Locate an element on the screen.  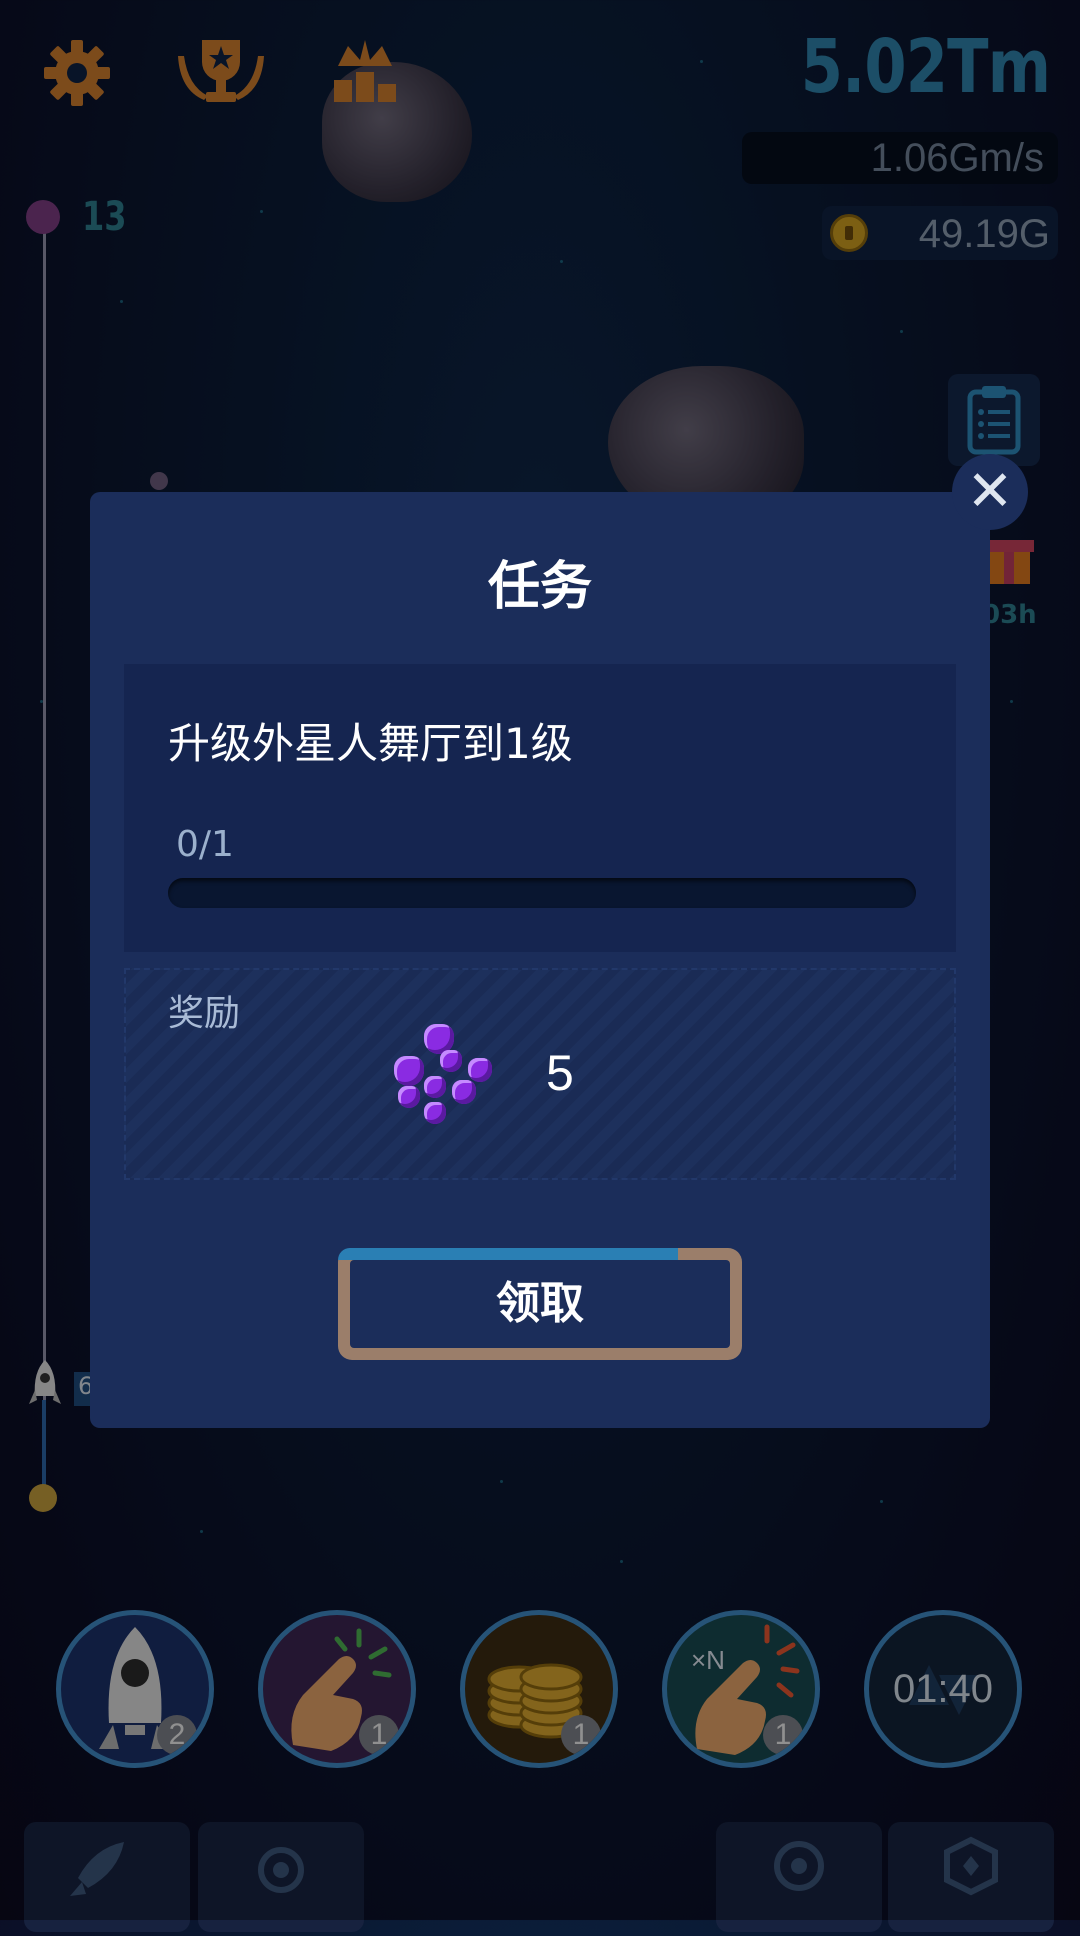
reward-amount: 5 is located at coordinates (560, 1073).